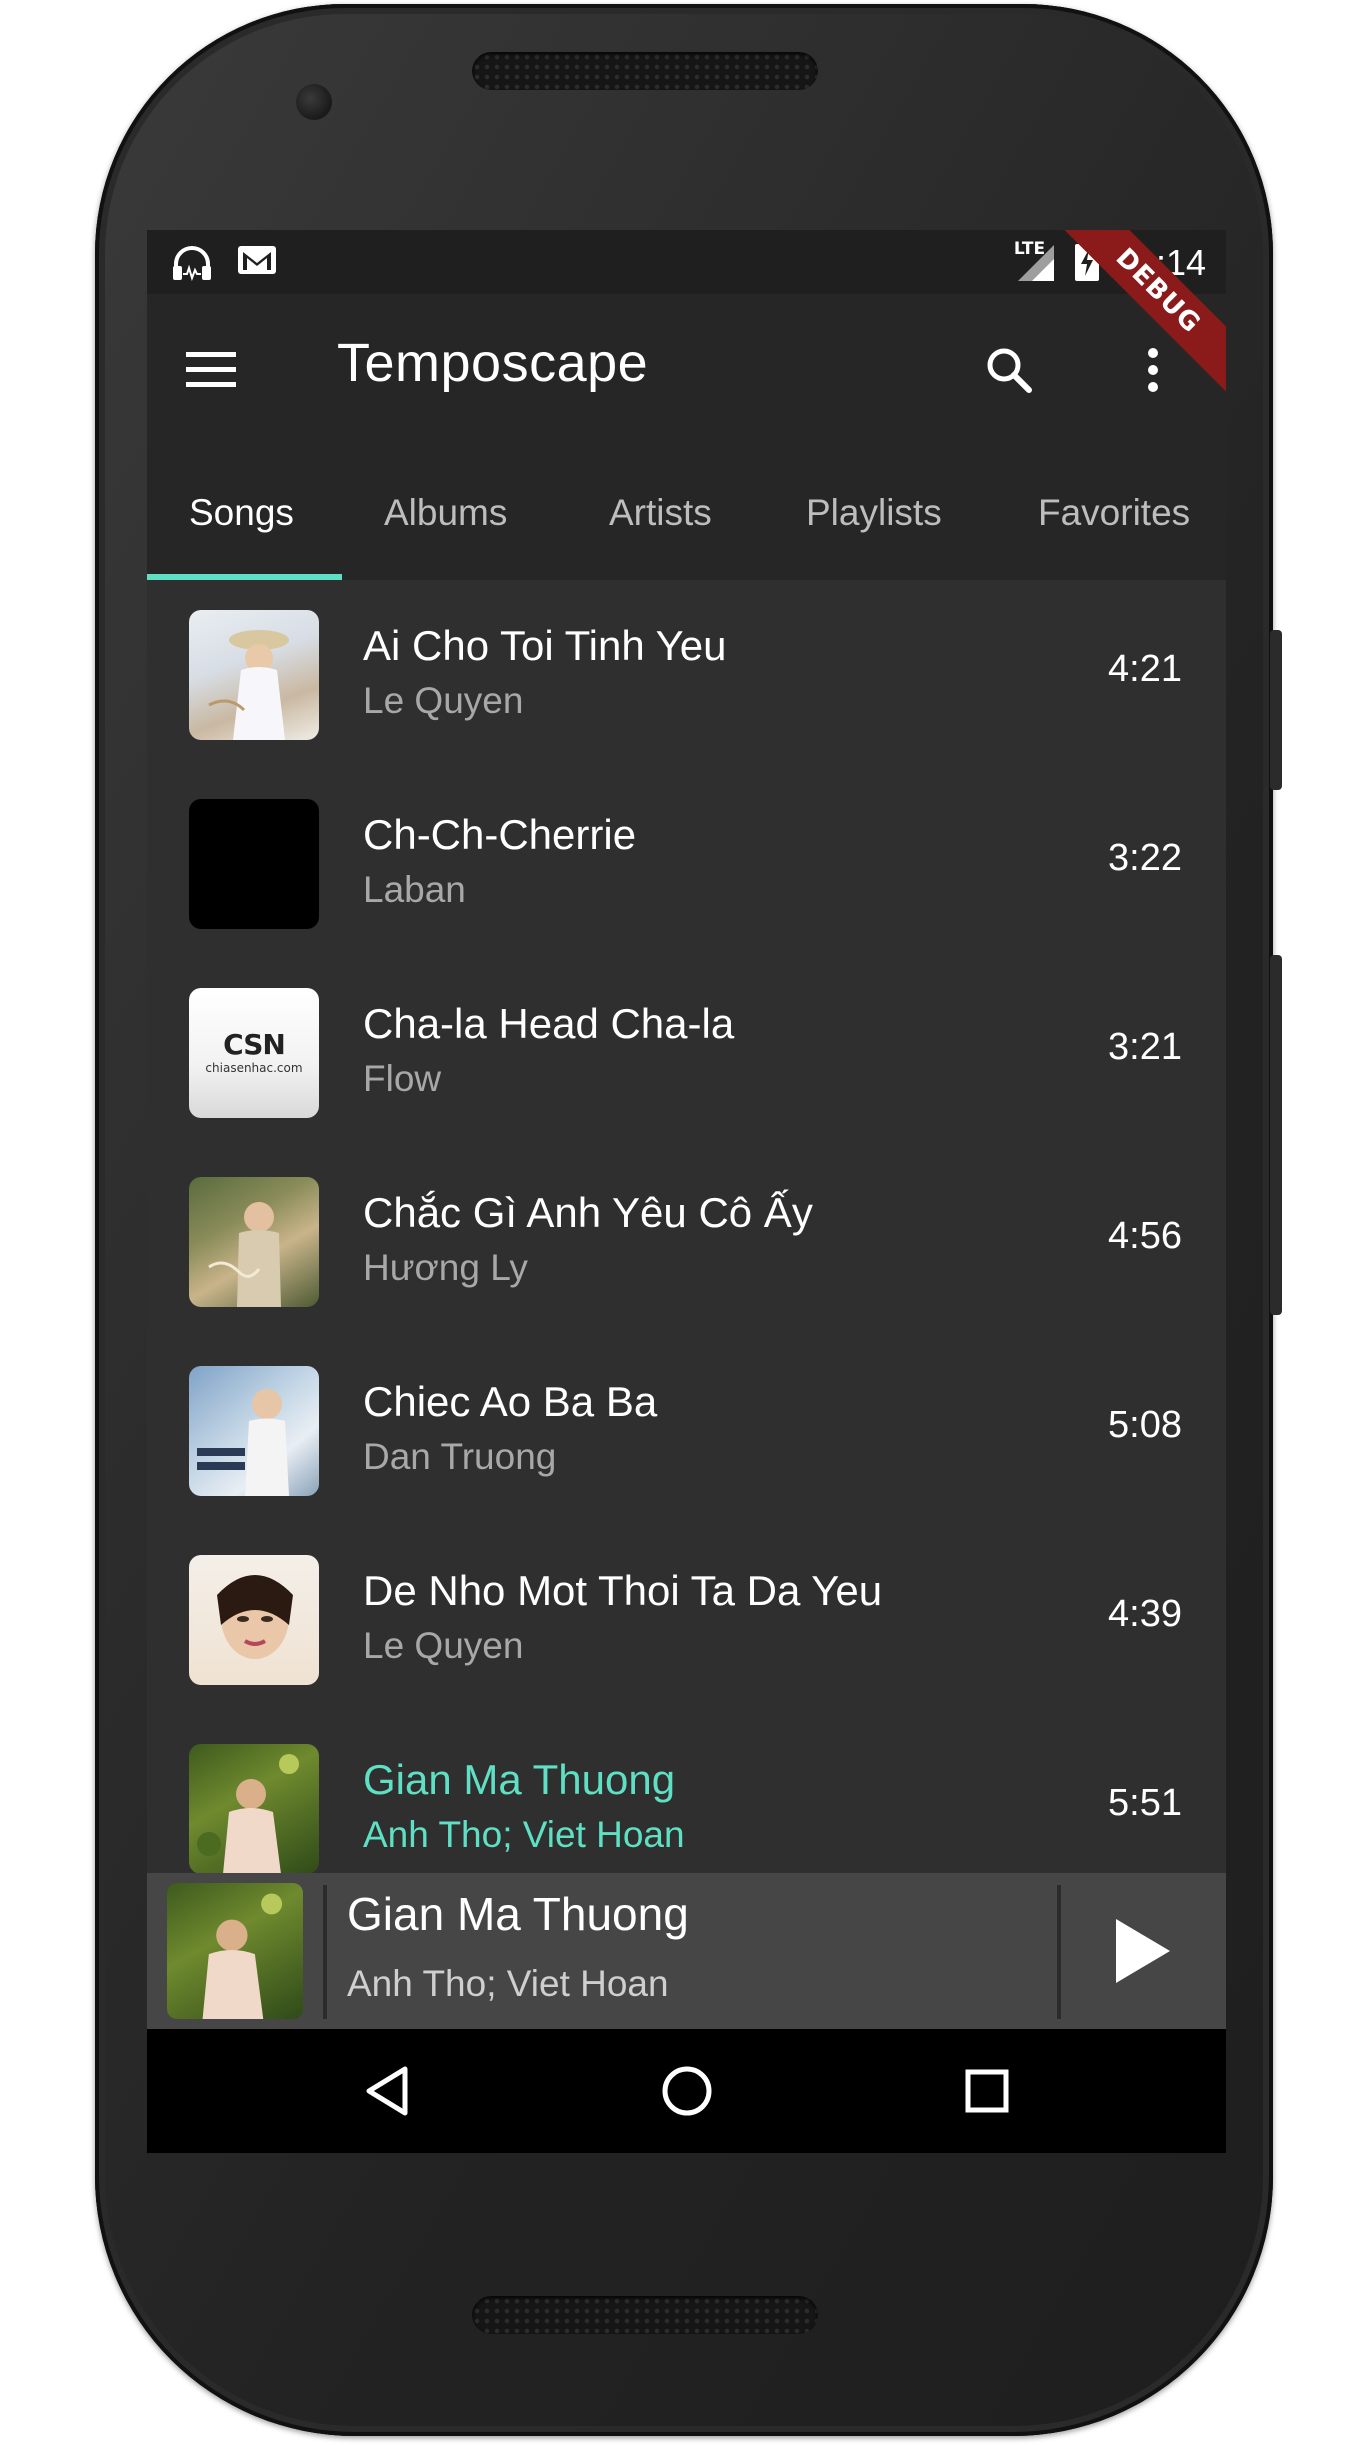 The image size is (1370, 2446). Describe the element at coordinates (686, 674) in the screenshot. I see `song-row: Ai Cho Toi Tinh Yeu Le Quyen 4:21` at that location.